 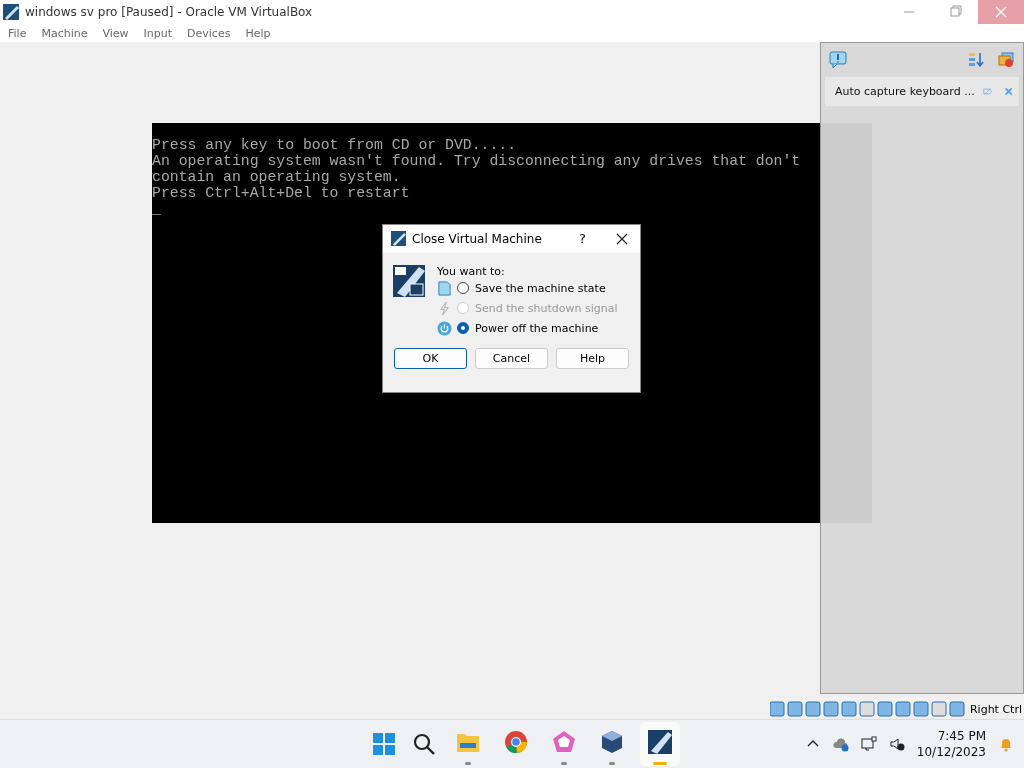 What do you see at coordinates (17, 33) in the screenshot?
I see `menu-item: File` at bounding box center [17, 33].